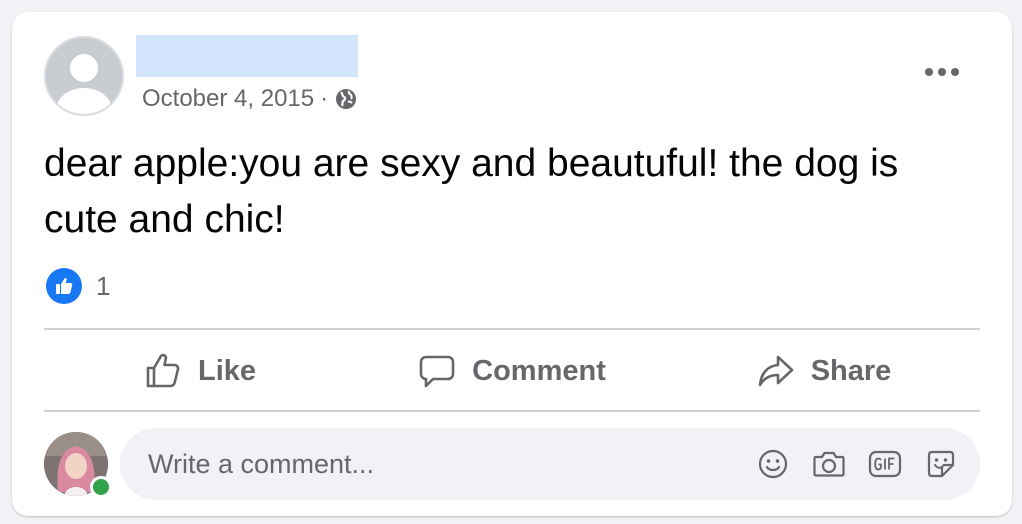  I want to click on share-button: Share, so click(824, 371).